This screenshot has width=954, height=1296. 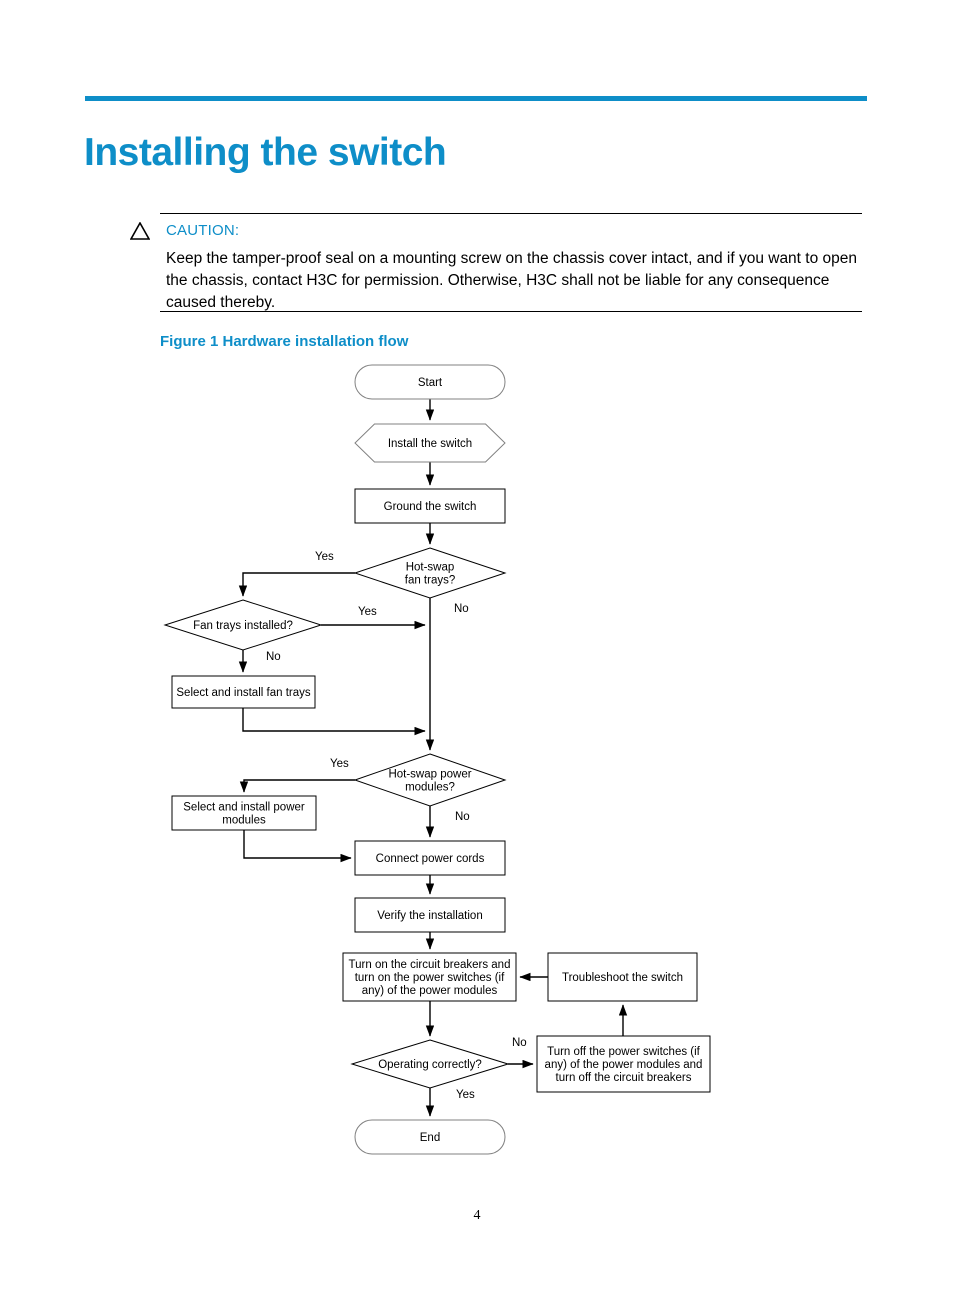 I want to click on flow-node-label: Connect power cords, so click(x=430, y=859).